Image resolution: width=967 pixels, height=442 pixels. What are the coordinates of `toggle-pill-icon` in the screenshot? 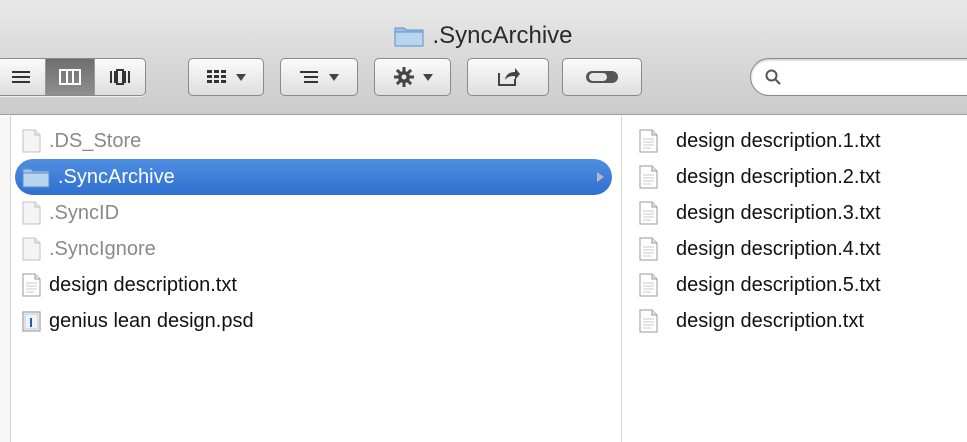 It's located at (602, 77).